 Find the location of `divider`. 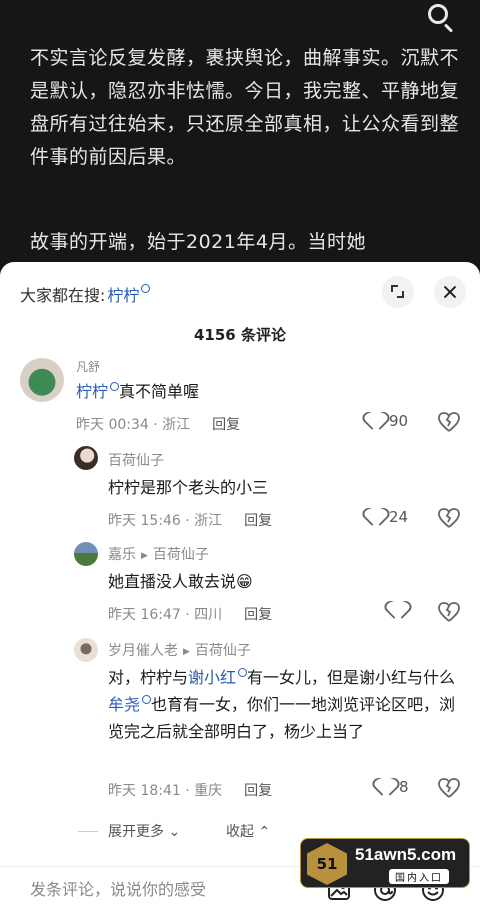

divider is located at coordinates (88, 831).